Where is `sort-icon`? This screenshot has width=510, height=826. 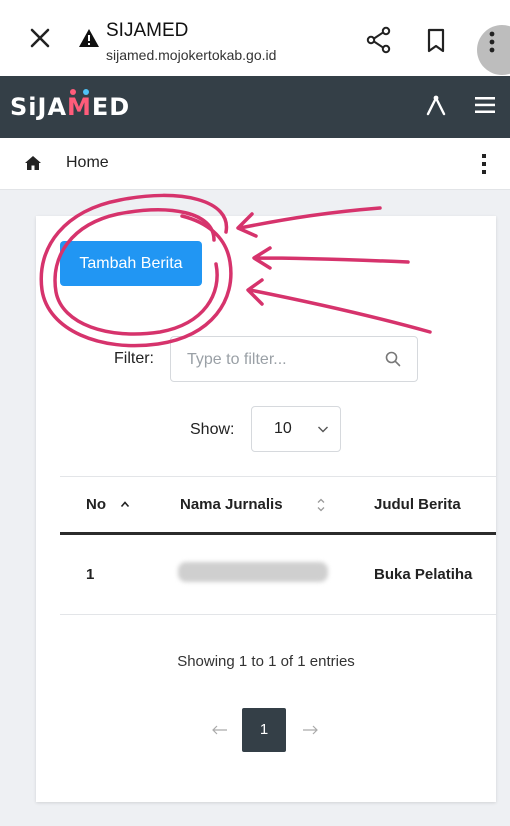 sort-icon is located at coordinates (321, 505).